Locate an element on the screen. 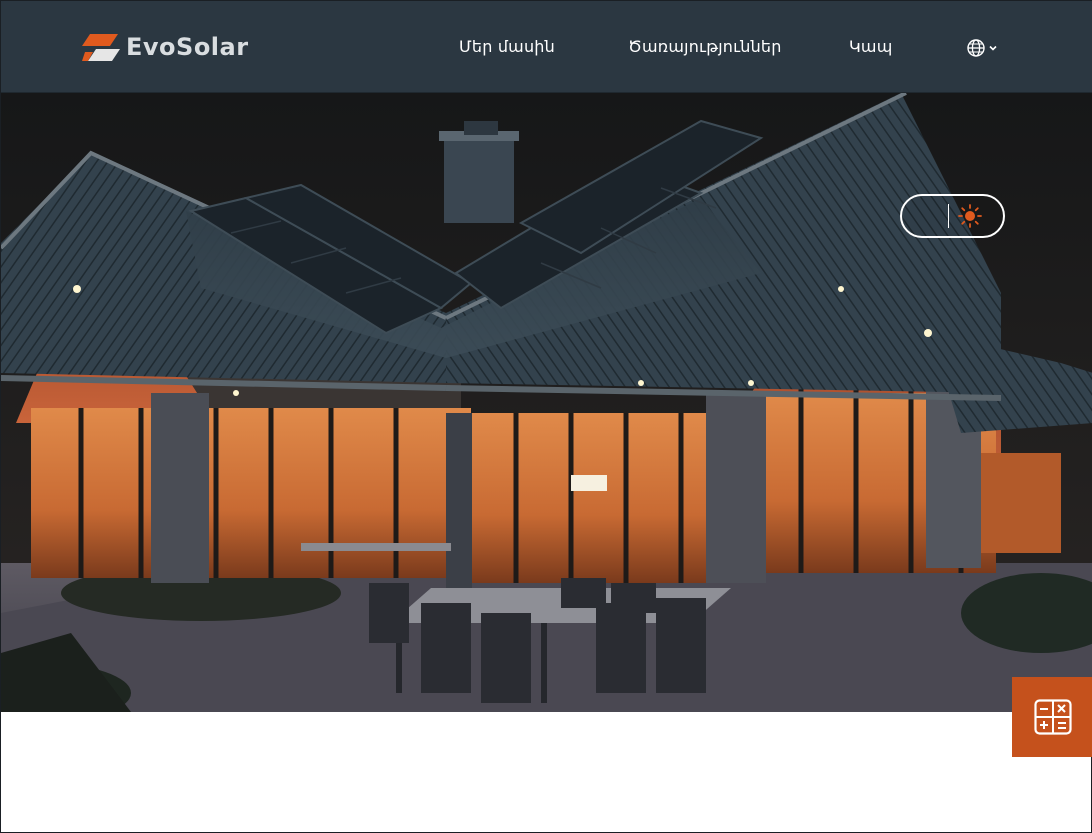 The width and height of the screenshot is (1092, 833). chevron-down-icon is located at coordinates (993, 48).